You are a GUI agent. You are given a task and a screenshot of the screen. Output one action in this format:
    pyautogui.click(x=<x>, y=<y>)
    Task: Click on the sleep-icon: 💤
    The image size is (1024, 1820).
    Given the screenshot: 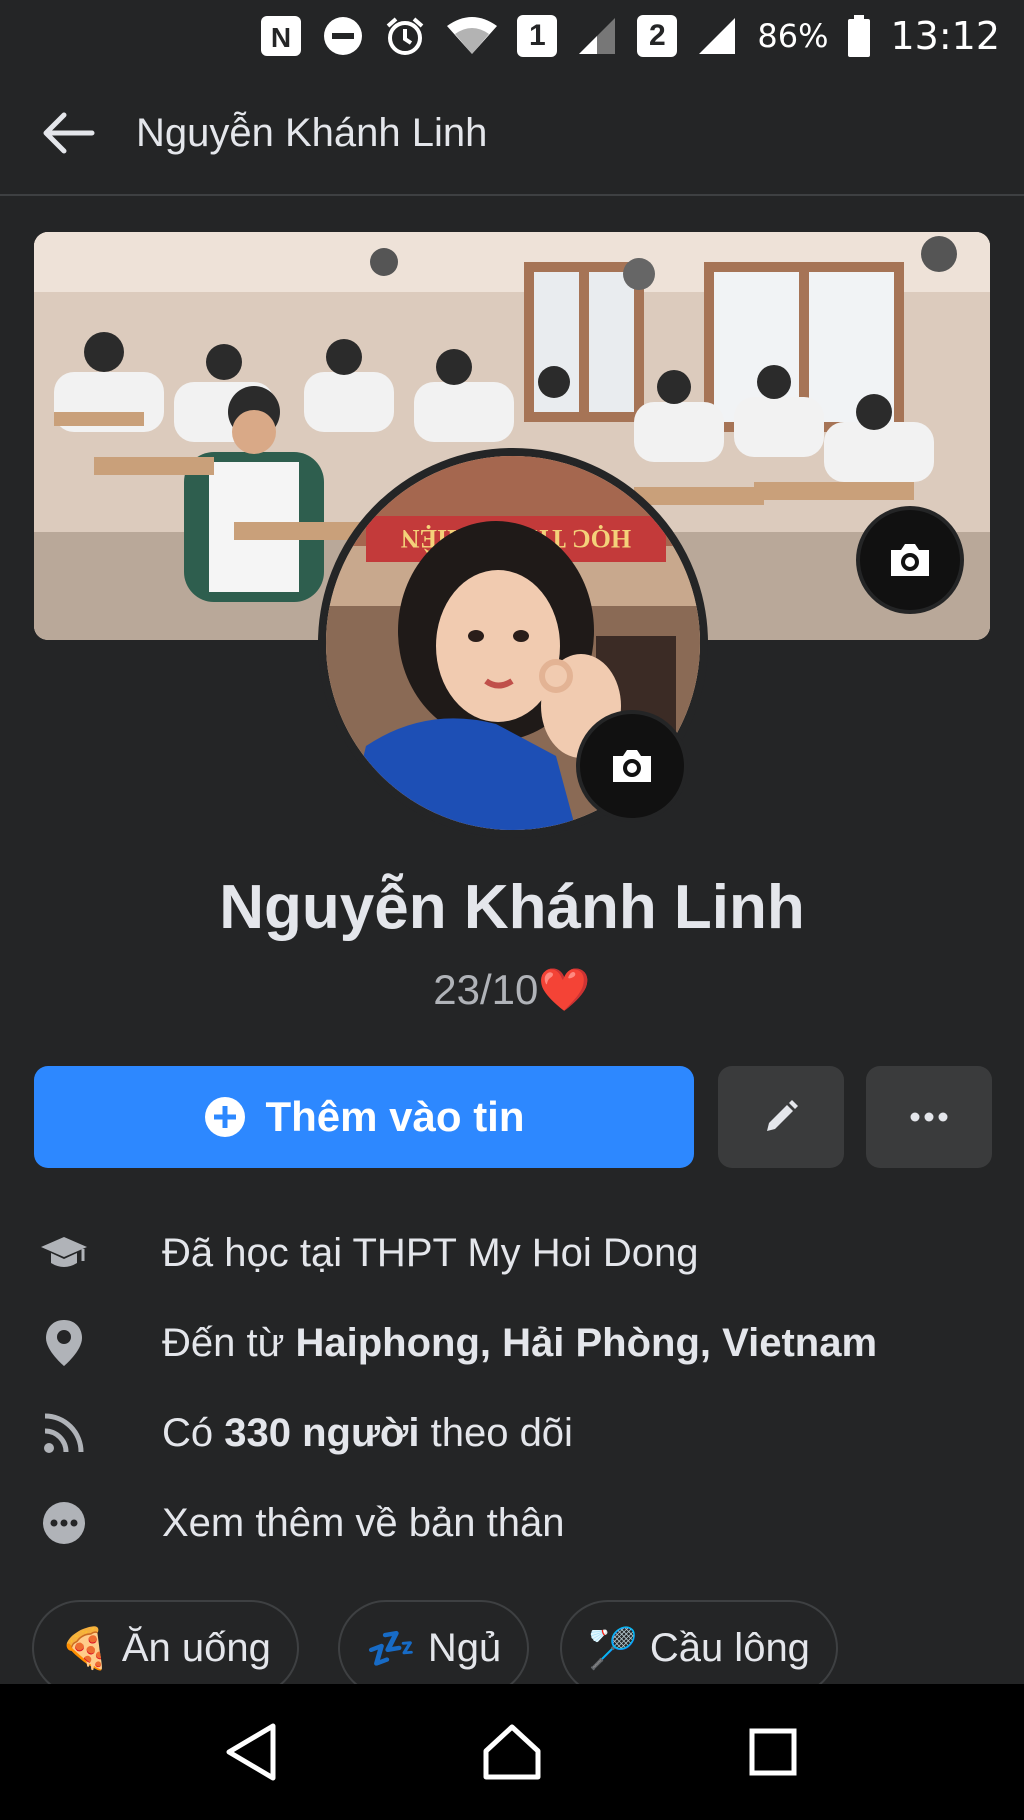 What is the action you would take?
    pyautogui.click(x=391, y=1648)
    